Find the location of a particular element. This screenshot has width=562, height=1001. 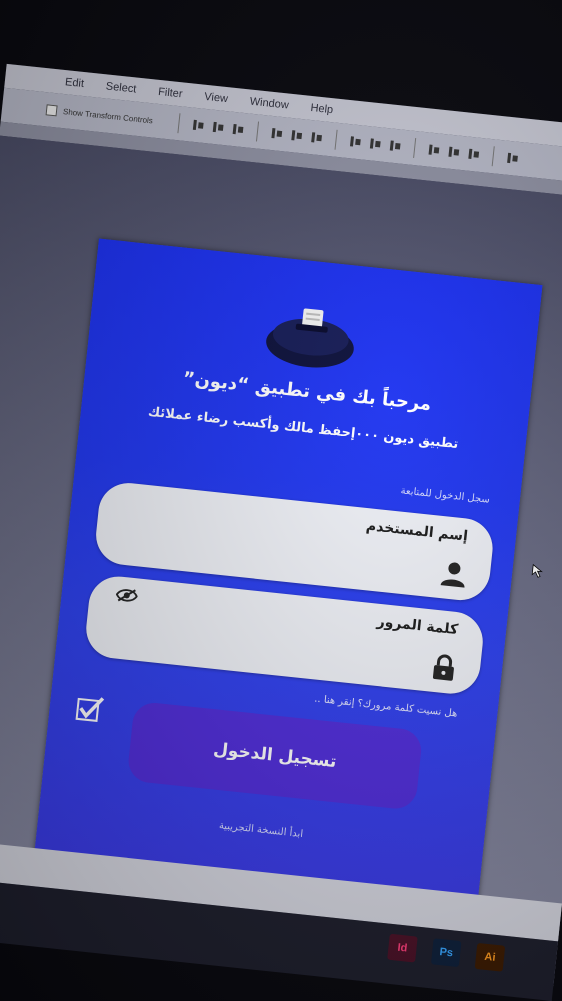

lock-icon is located at coordinates (443, 667).